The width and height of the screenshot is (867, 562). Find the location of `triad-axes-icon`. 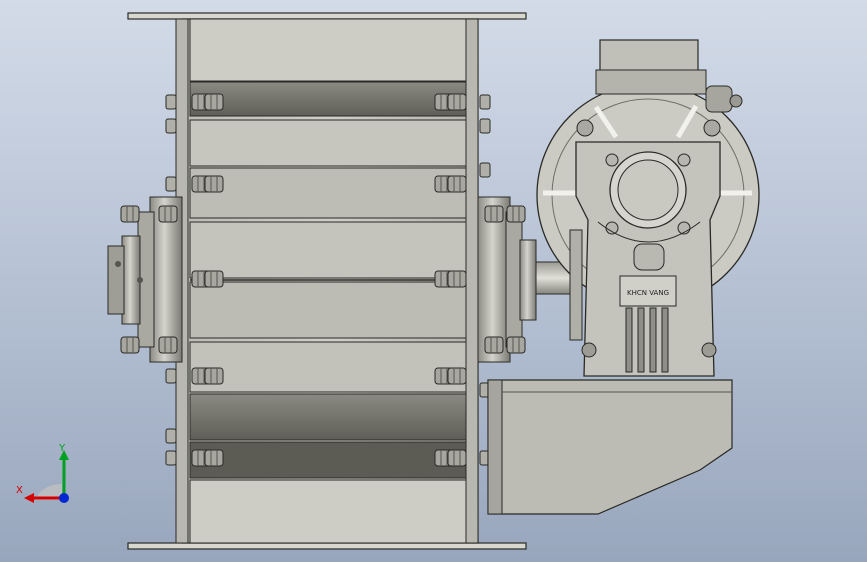

triad-axes-icon is located at coordinates (46, 476).